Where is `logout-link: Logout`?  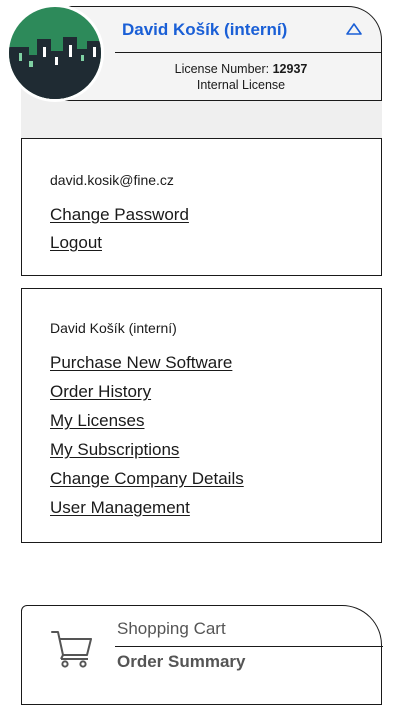
logout-link: Logout is located at coordinates (76, 243).